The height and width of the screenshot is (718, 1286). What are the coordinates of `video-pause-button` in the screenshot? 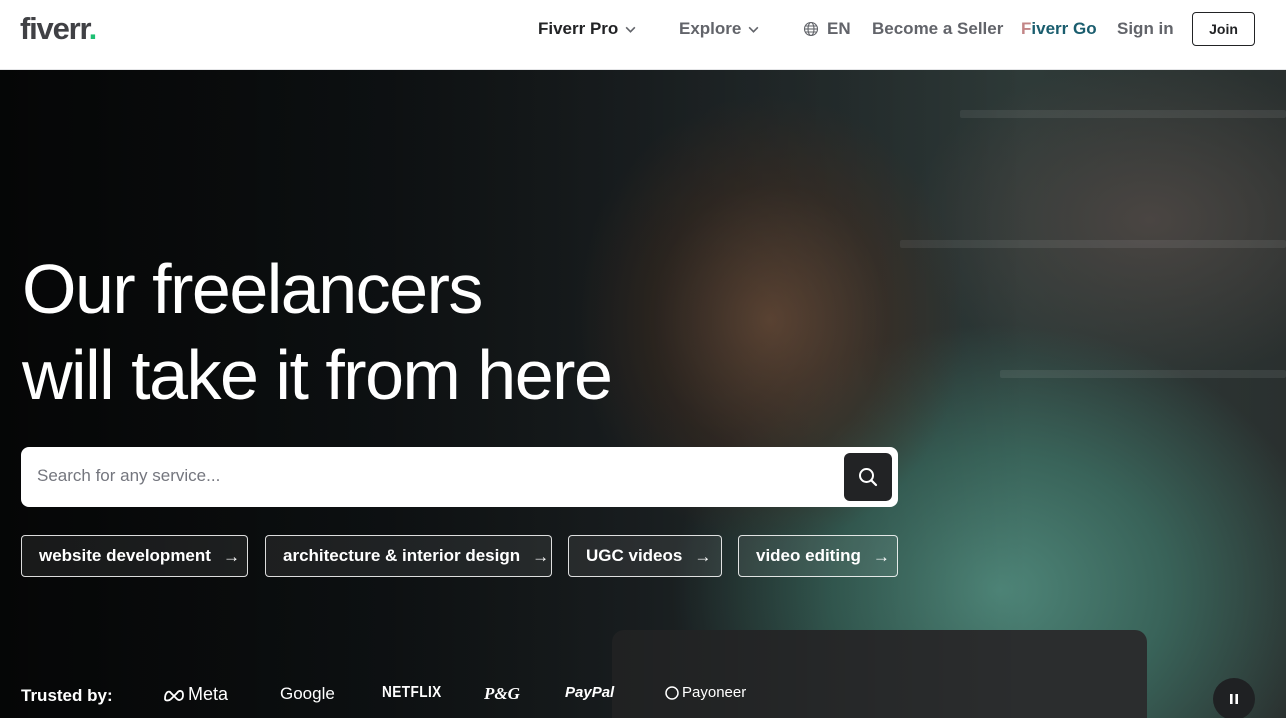 It's located at (1234, 698).